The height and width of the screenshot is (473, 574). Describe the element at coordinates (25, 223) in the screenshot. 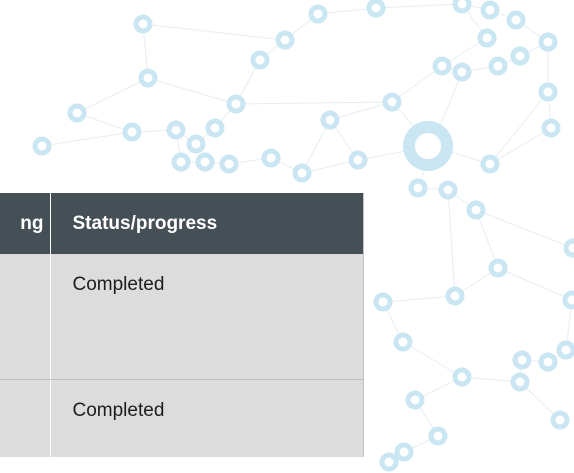

I see `column-header-truncated: ng` at that location.